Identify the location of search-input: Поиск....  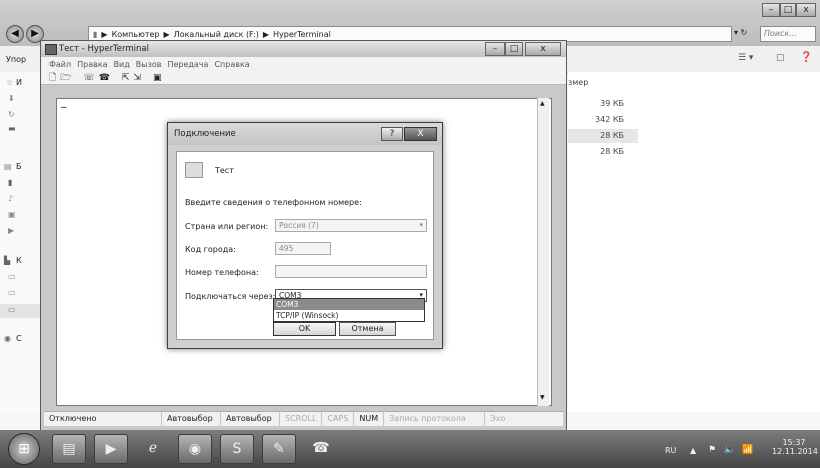
(788, 34).